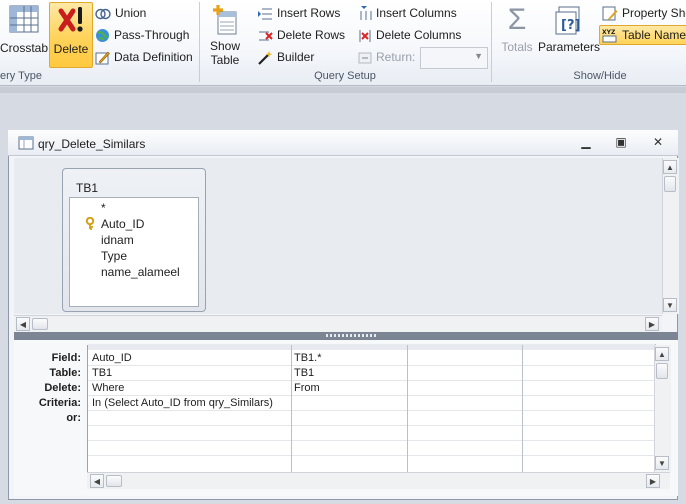  Describe the element at coordinates (307, 388) in the screenshot. I see `grid-cell-delete: From` at that location.